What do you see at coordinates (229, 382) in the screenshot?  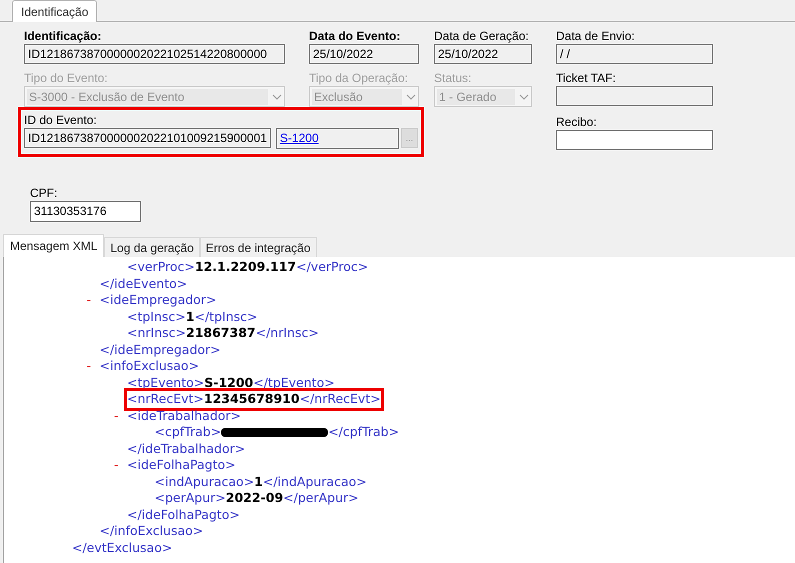 I see `xml-value: S-1200` at bounding box center [229, 382].